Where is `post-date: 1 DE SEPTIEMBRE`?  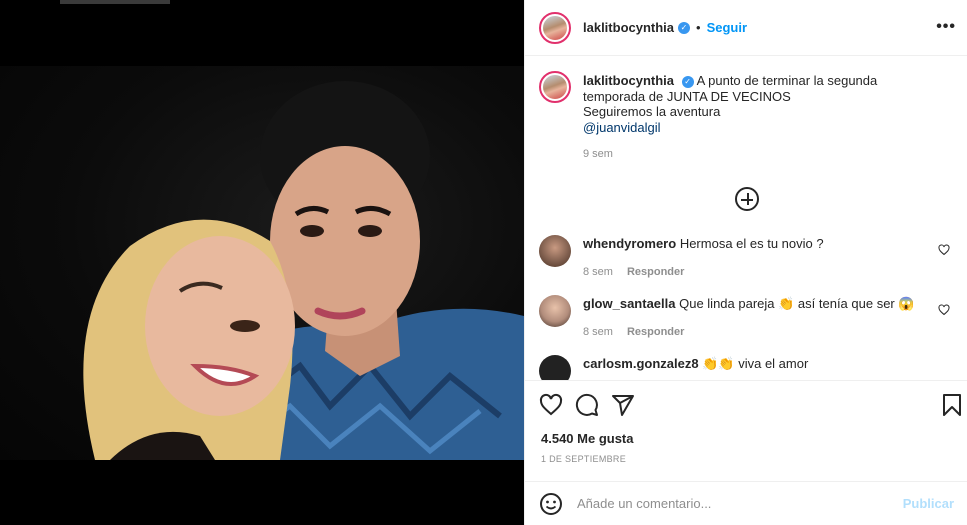 post-date: 1 DE SEPTIEMBRE is located at coordinates (583, 459).